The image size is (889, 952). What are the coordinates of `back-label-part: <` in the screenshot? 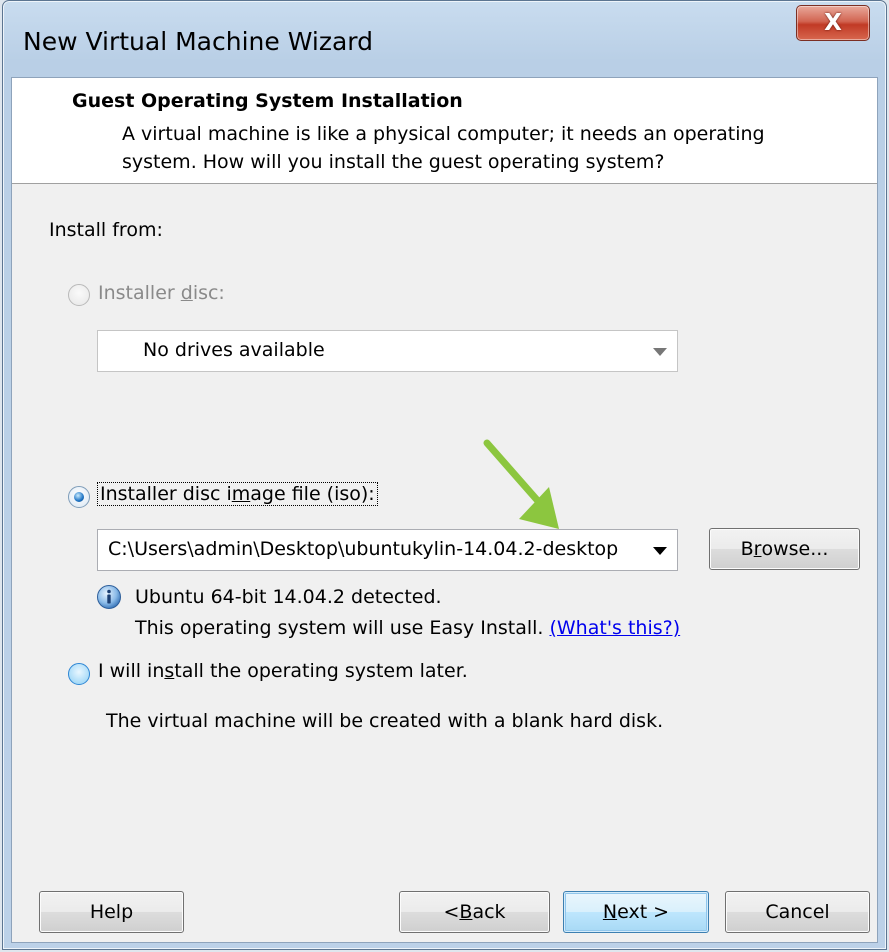 It's located at (451, 912).